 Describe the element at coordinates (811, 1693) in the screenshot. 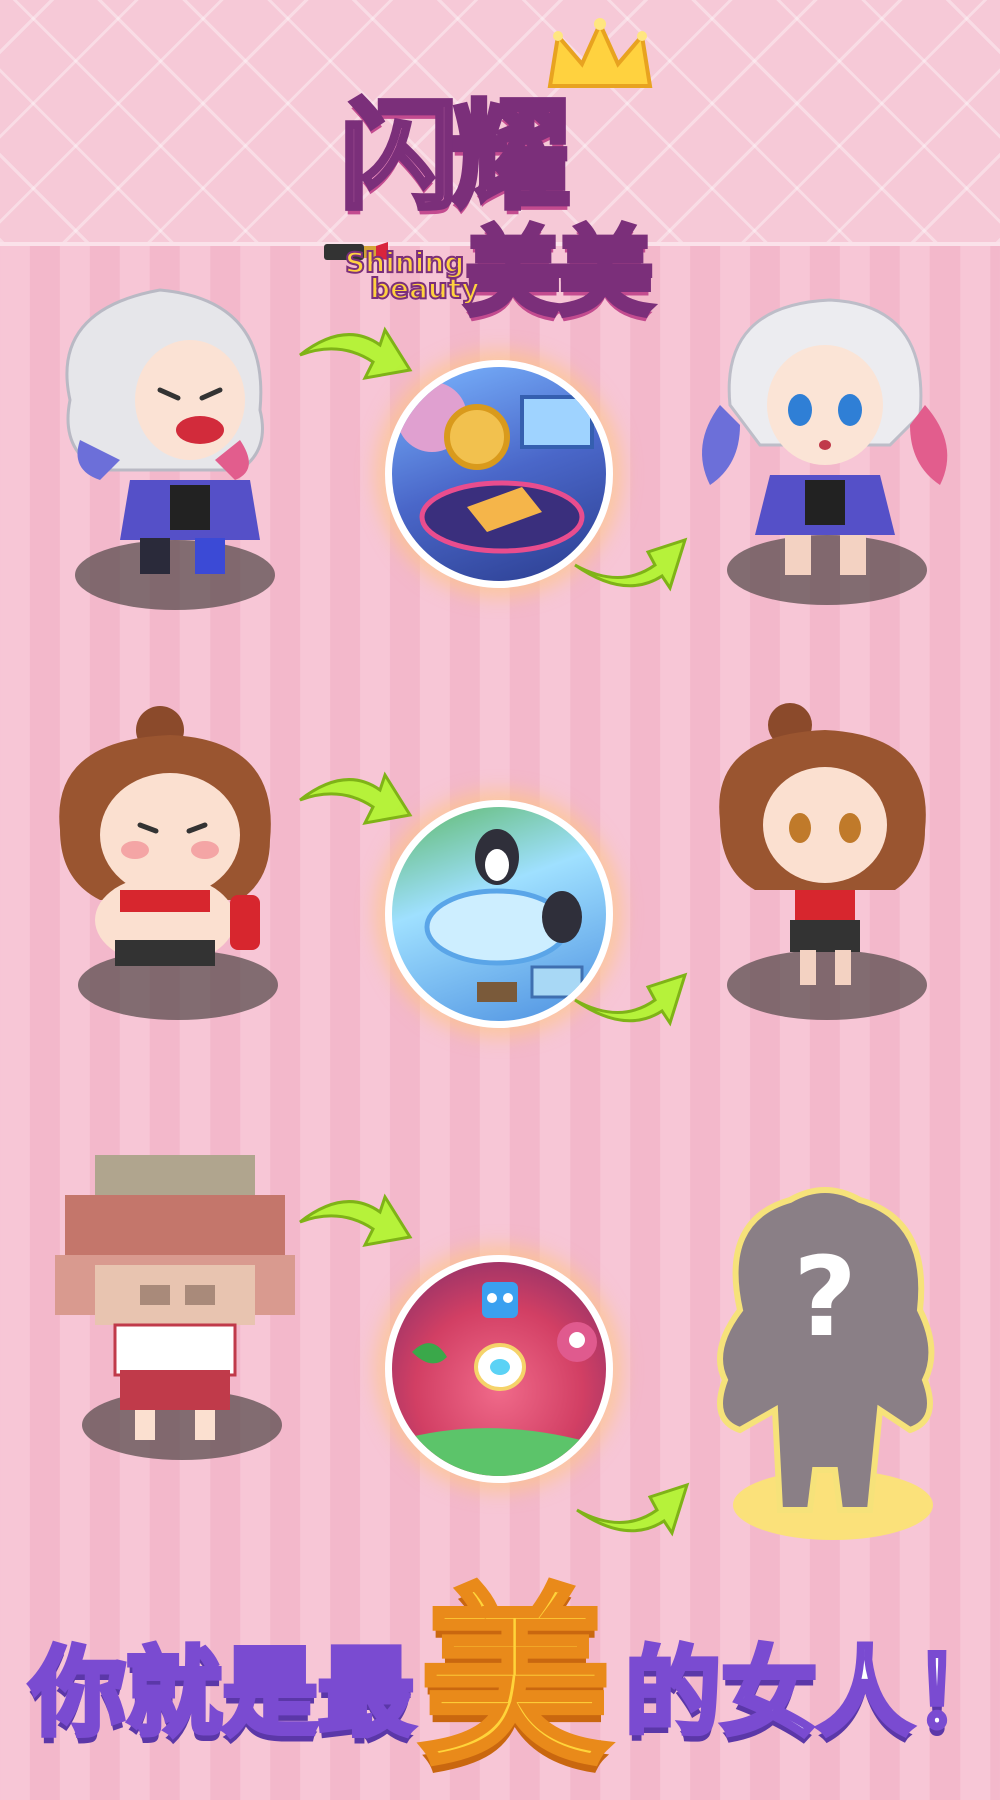

I see `slogan-right: 的女人！` at that location.